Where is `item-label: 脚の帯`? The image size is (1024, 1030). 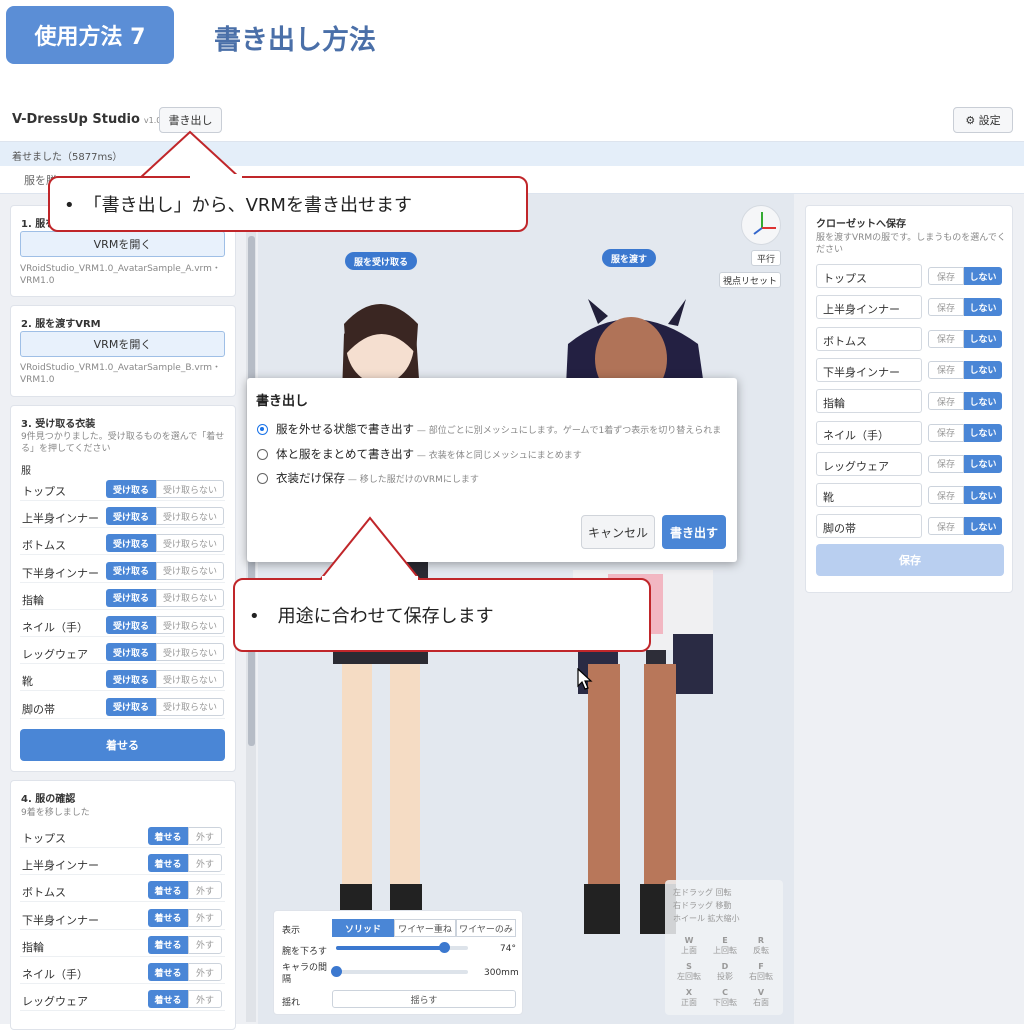
item-label: 脚の帯 is located at coordinates (869, 526).